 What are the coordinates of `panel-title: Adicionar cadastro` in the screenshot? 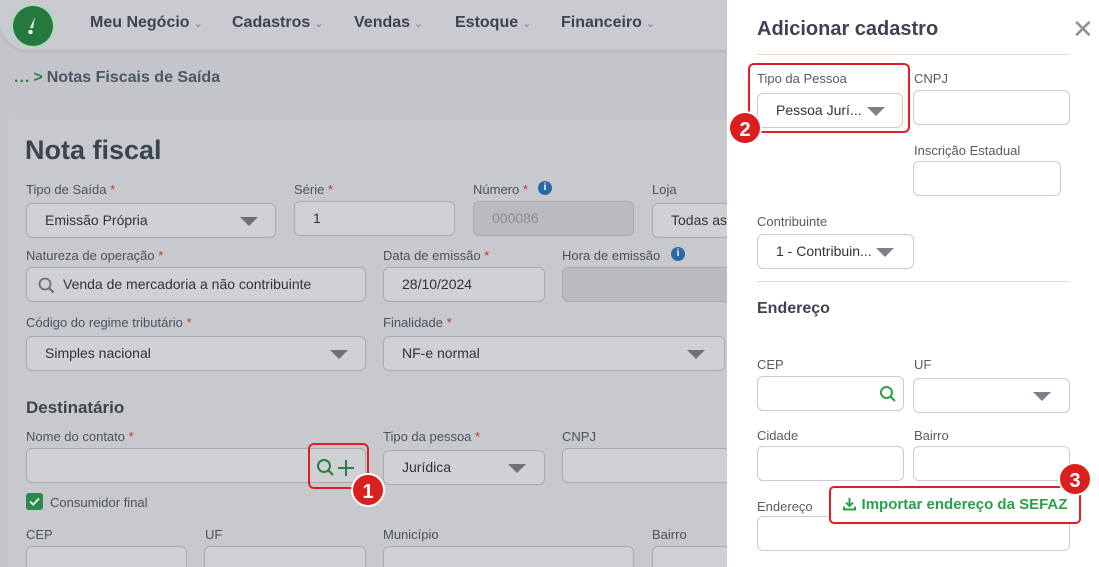 It's located at (848, 29).